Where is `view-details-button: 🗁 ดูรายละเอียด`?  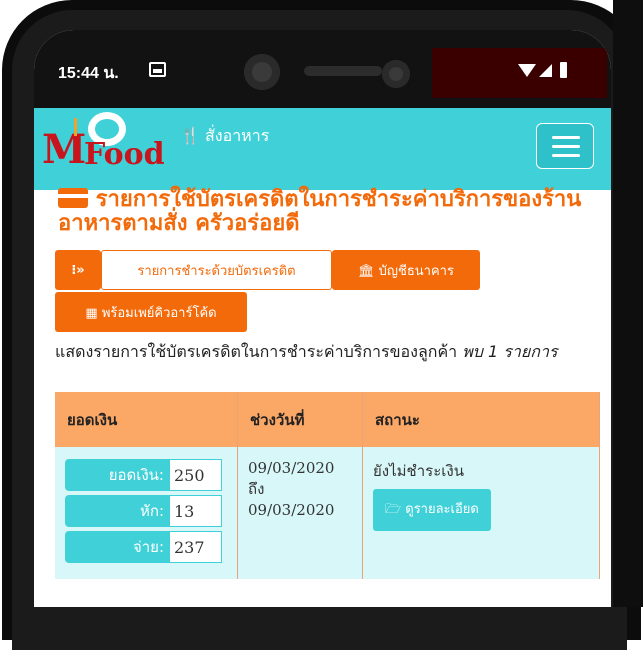
view-details-button: 🗁 ดูรายละเอียด is located at coordinates (432, 510).